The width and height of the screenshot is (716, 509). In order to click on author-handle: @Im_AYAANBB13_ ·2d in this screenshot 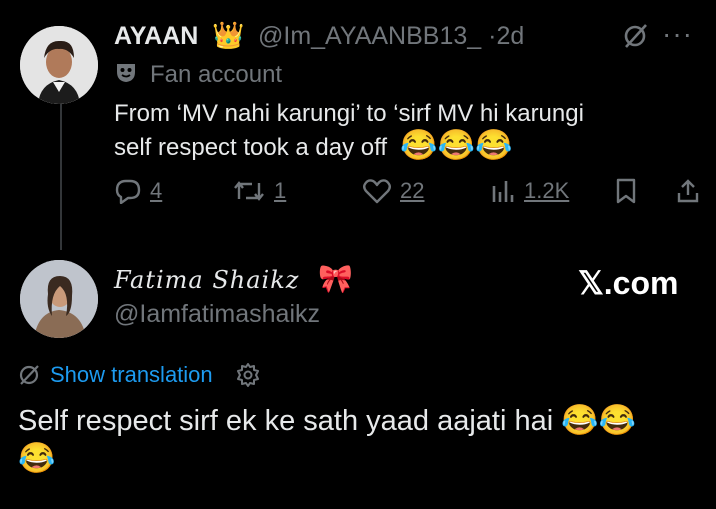, I will do `click(391, 36)`.